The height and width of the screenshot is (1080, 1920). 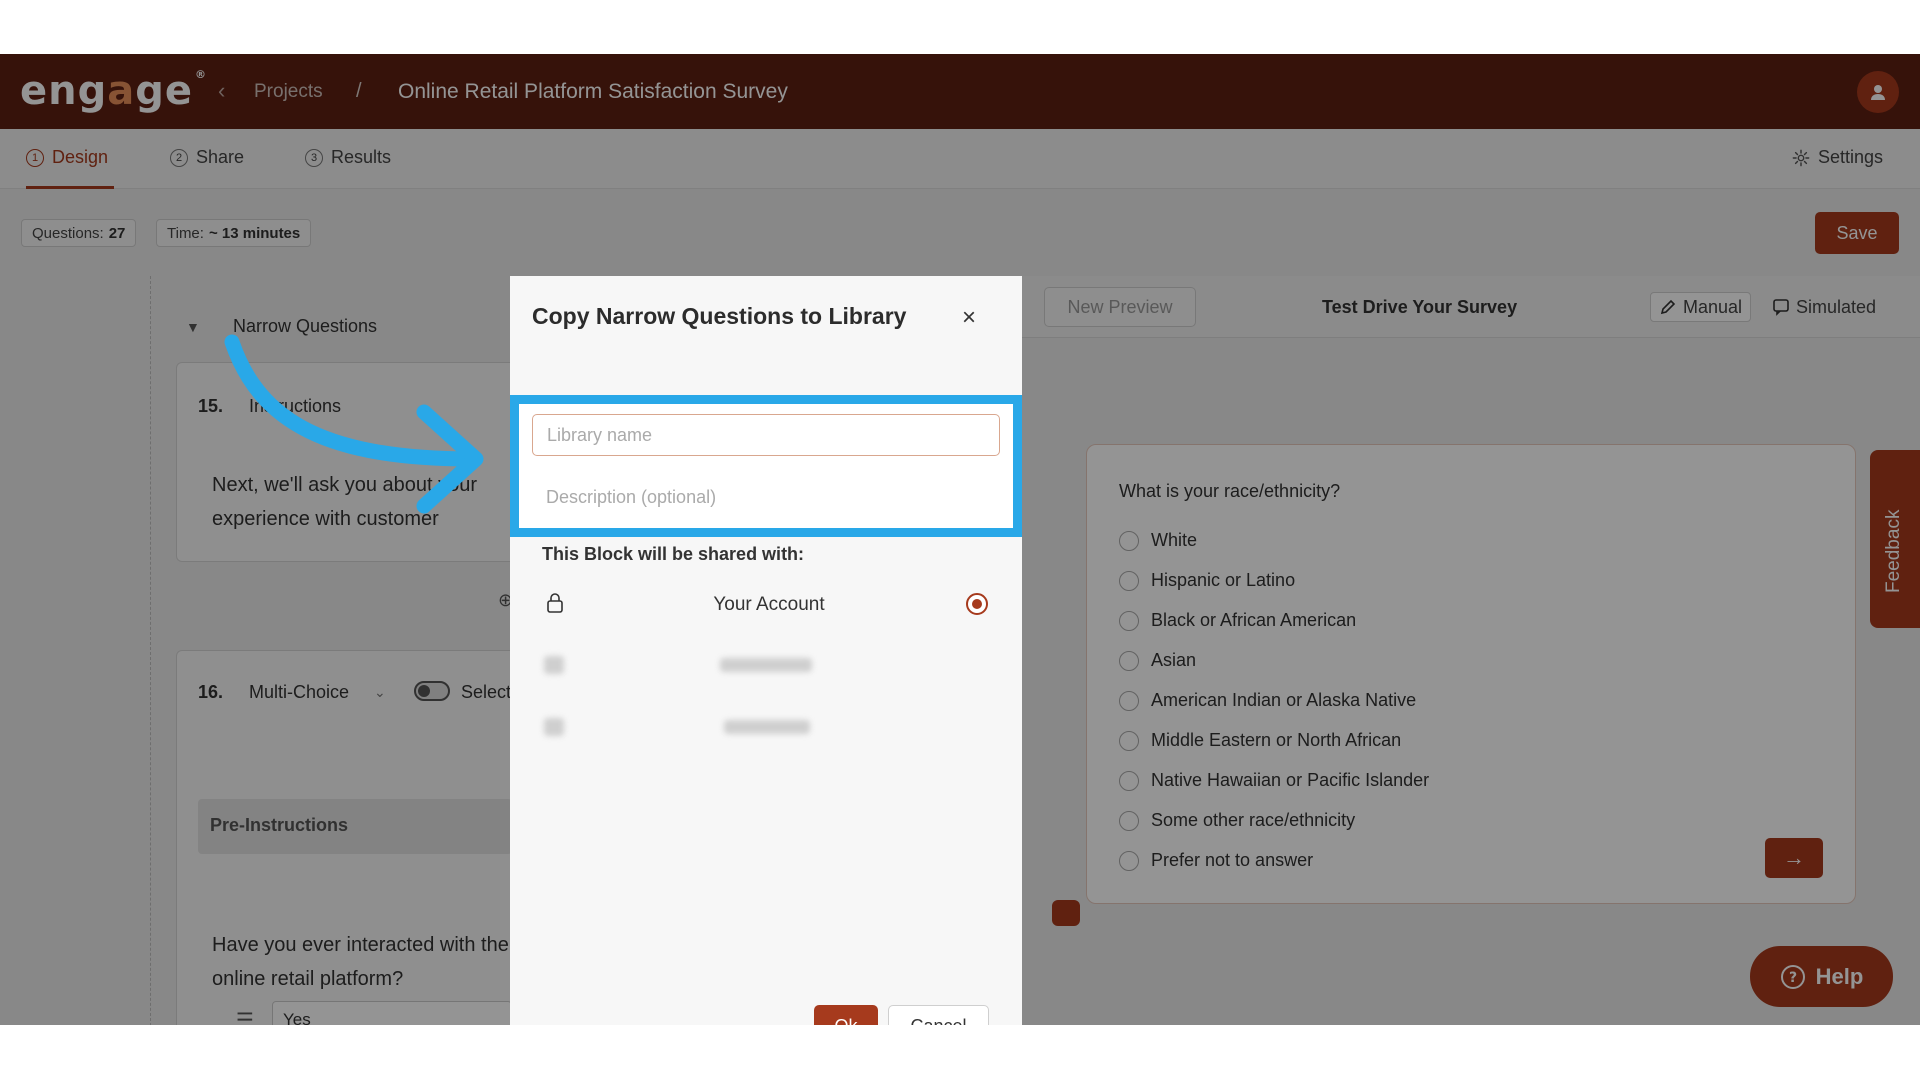 What do you see at coordinates (766, 497) in the screenshot?
I see `description-input` at bounding box center [766, 497].